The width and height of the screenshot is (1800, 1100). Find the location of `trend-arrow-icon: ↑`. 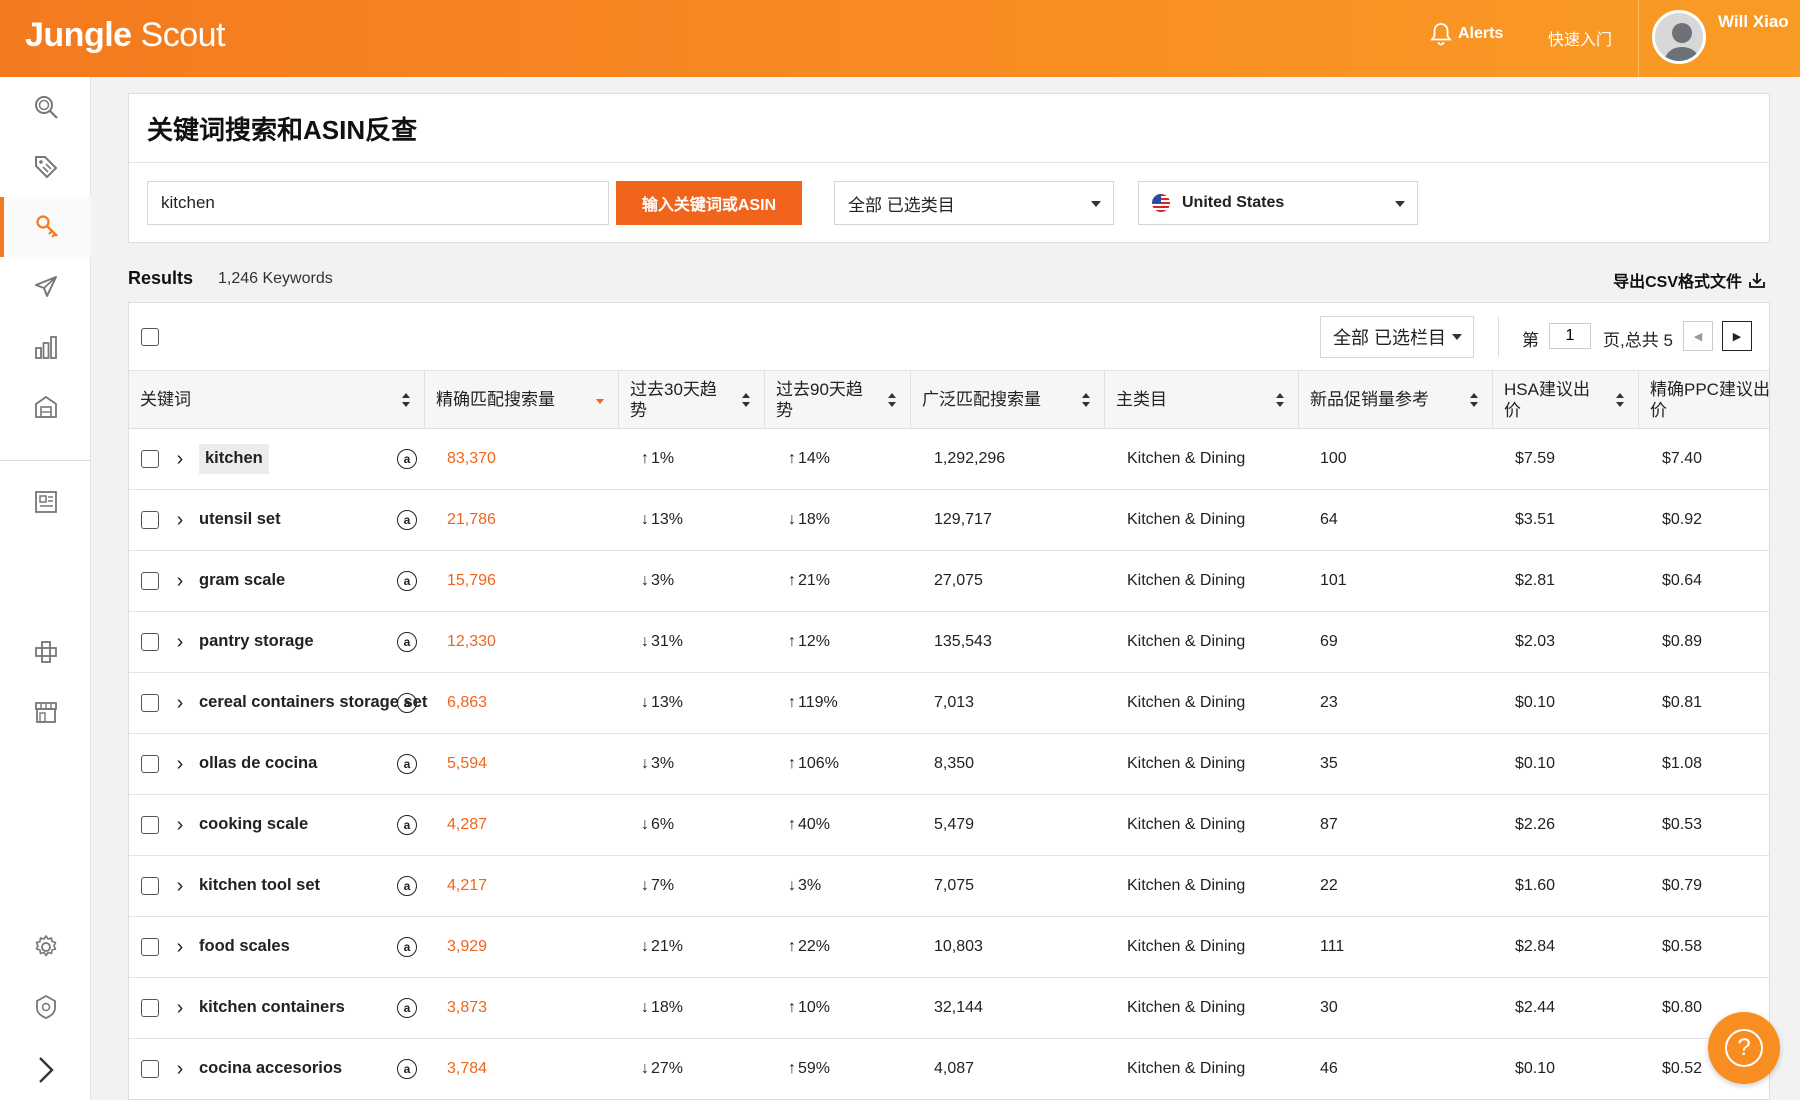

trend-arrow-icon: ↑ is located at coordinates (792, 458).